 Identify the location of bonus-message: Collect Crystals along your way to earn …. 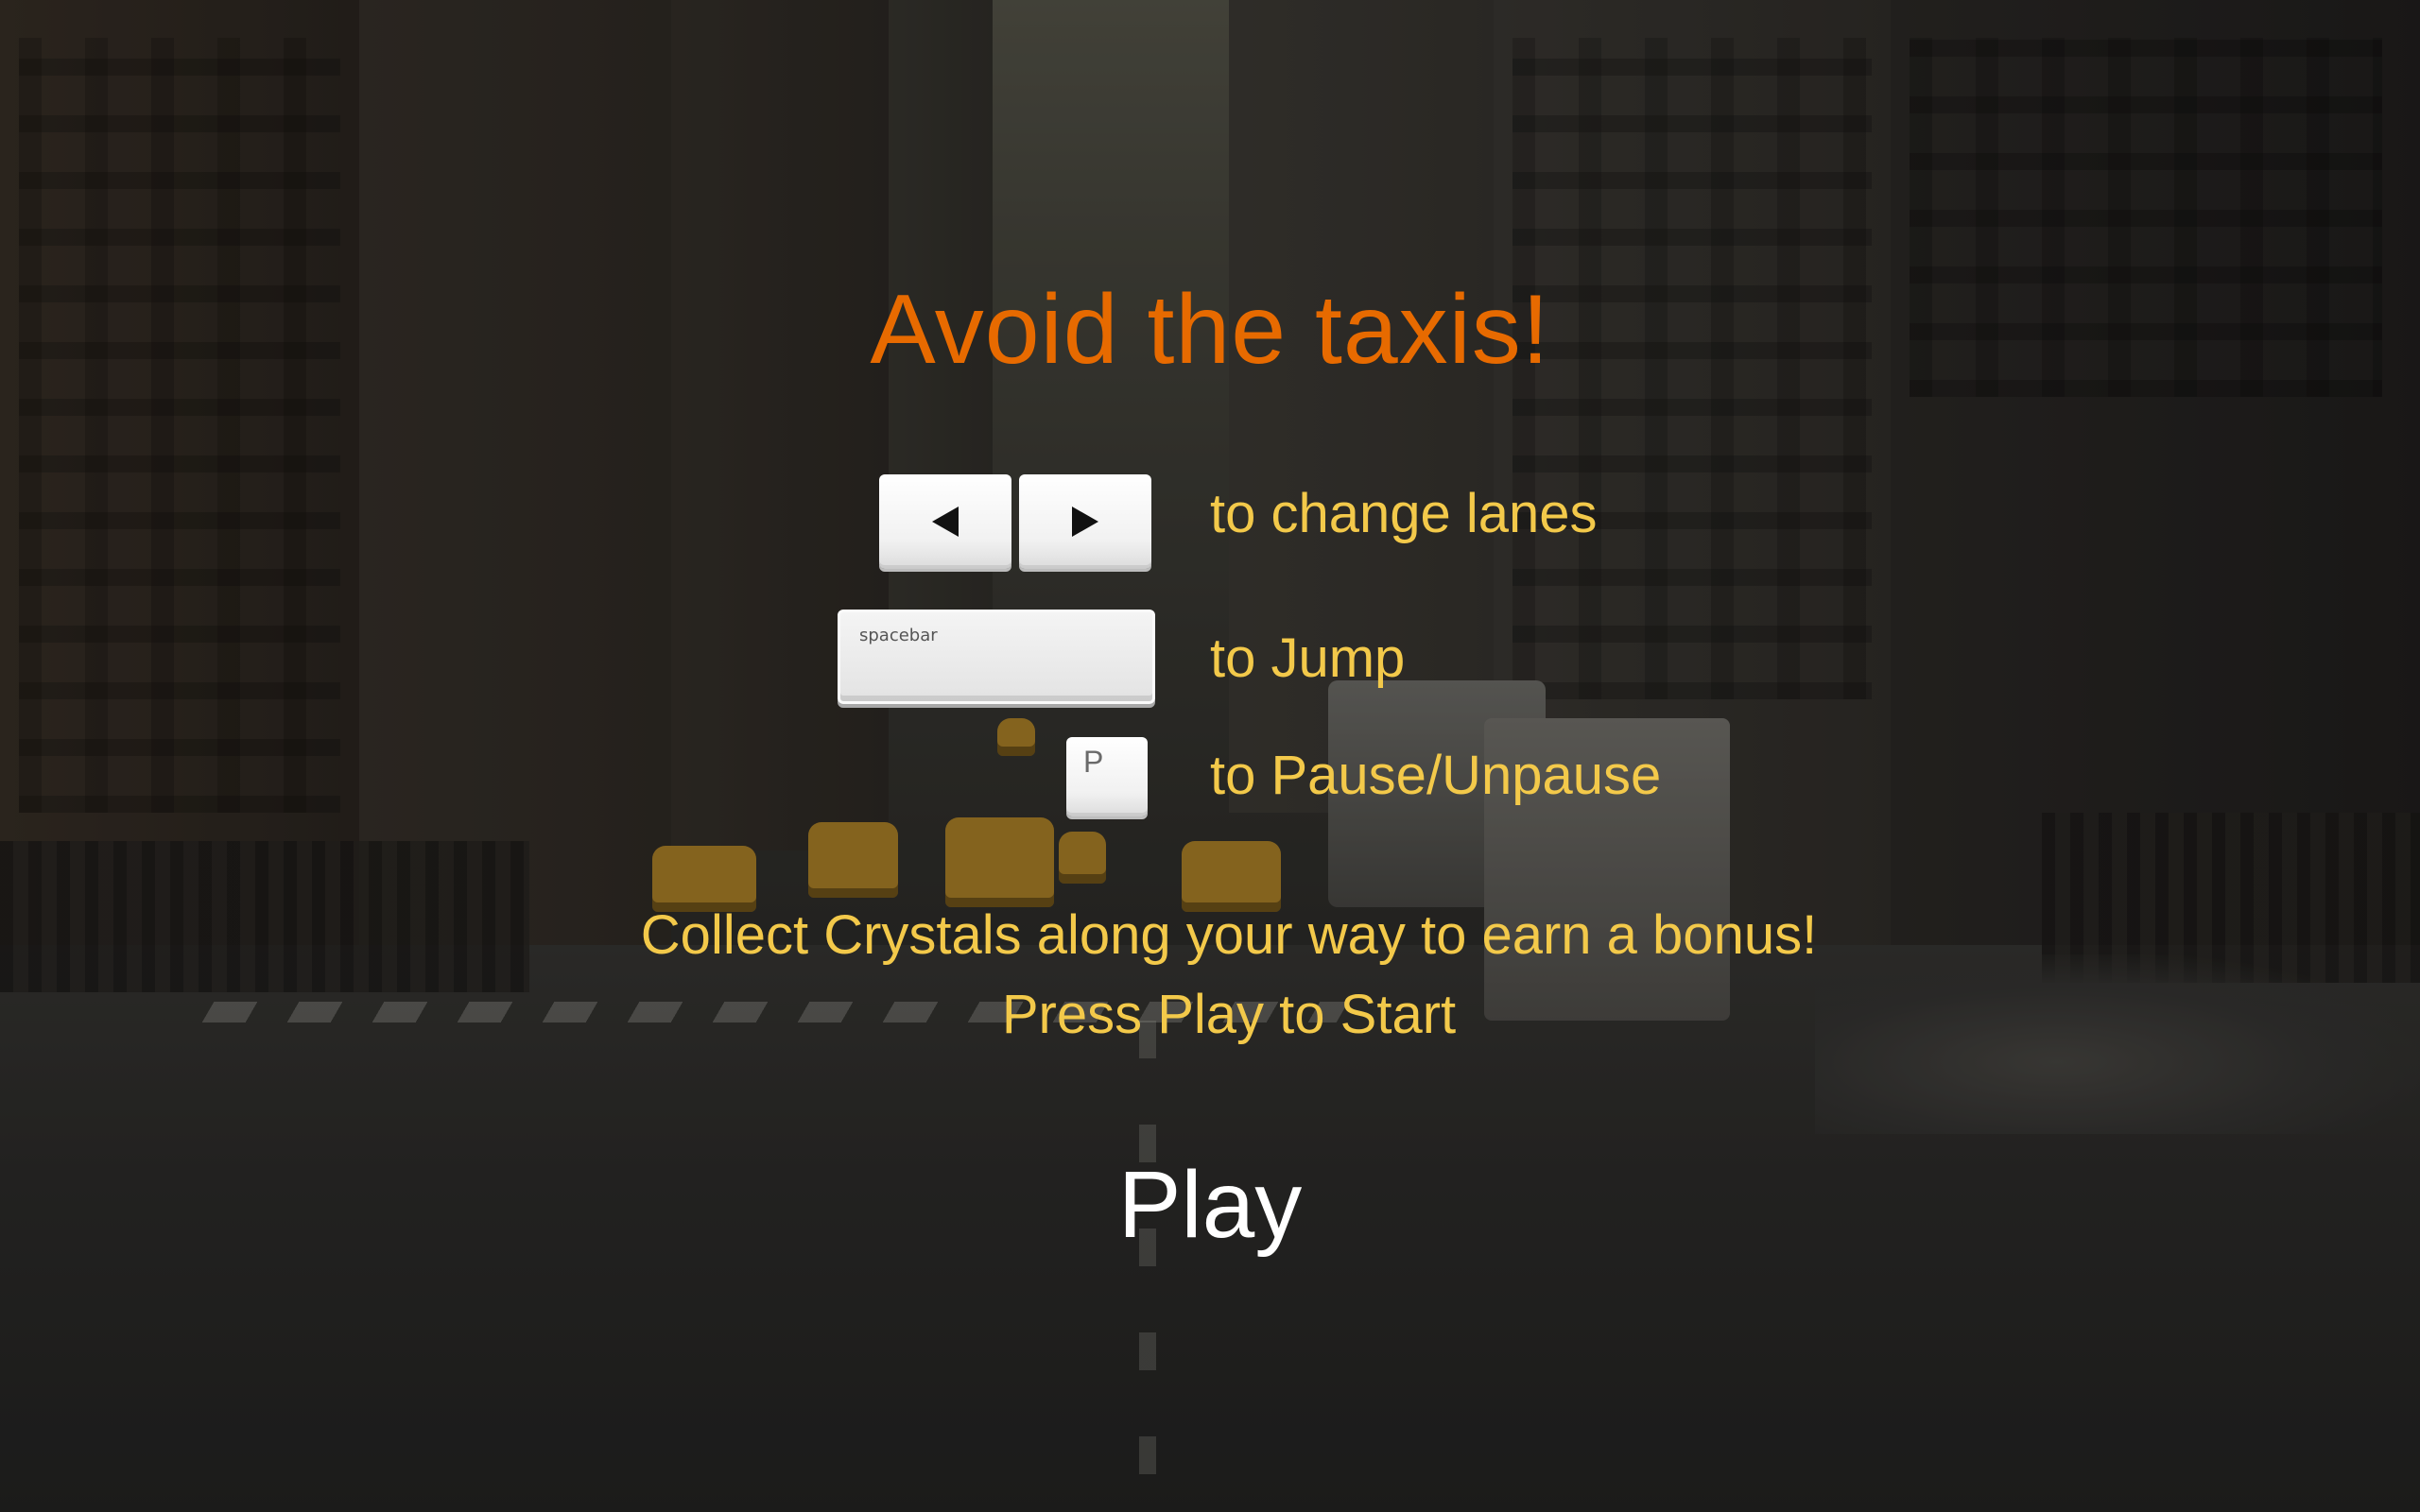
(1229, 935).